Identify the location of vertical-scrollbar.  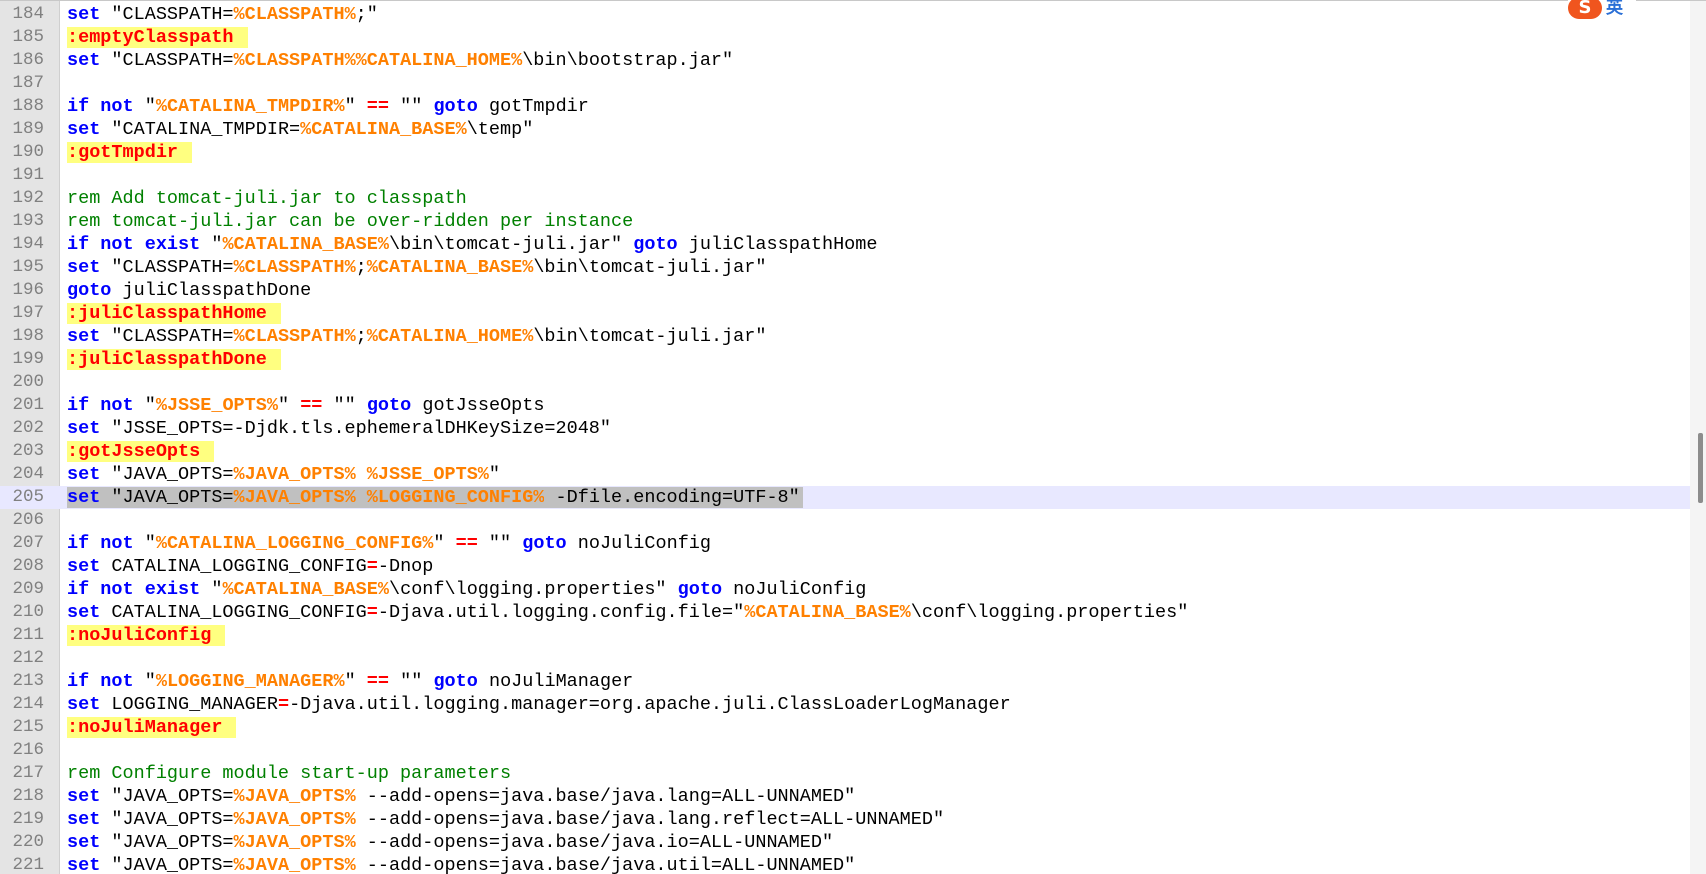
(1698, 437).